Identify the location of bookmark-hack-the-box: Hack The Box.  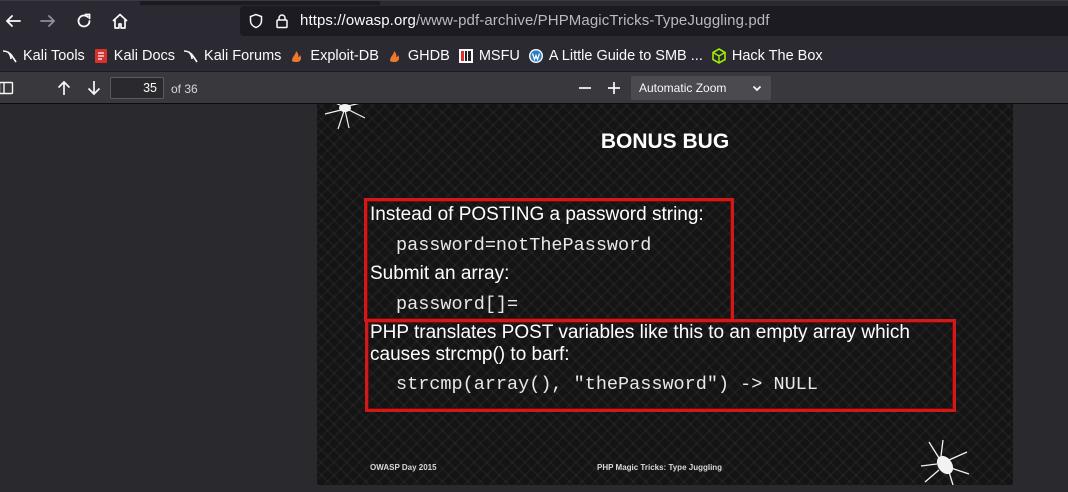
(769, 55).